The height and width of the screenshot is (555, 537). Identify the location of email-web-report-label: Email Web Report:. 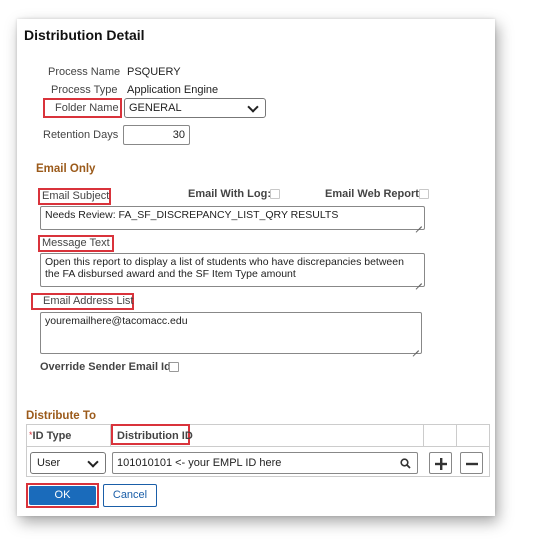
(374, 194).